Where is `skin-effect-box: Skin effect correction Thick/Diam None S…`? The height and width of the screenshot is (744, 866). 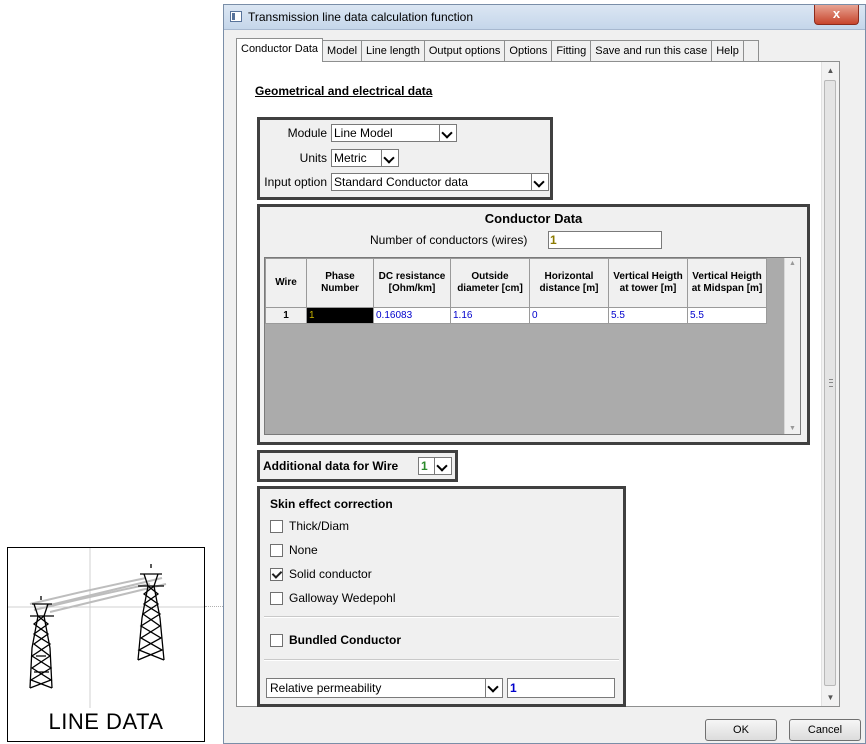 skin-effect-box: Skin effect correction Thick/Diam None S… is located at coordinates (441, 596).